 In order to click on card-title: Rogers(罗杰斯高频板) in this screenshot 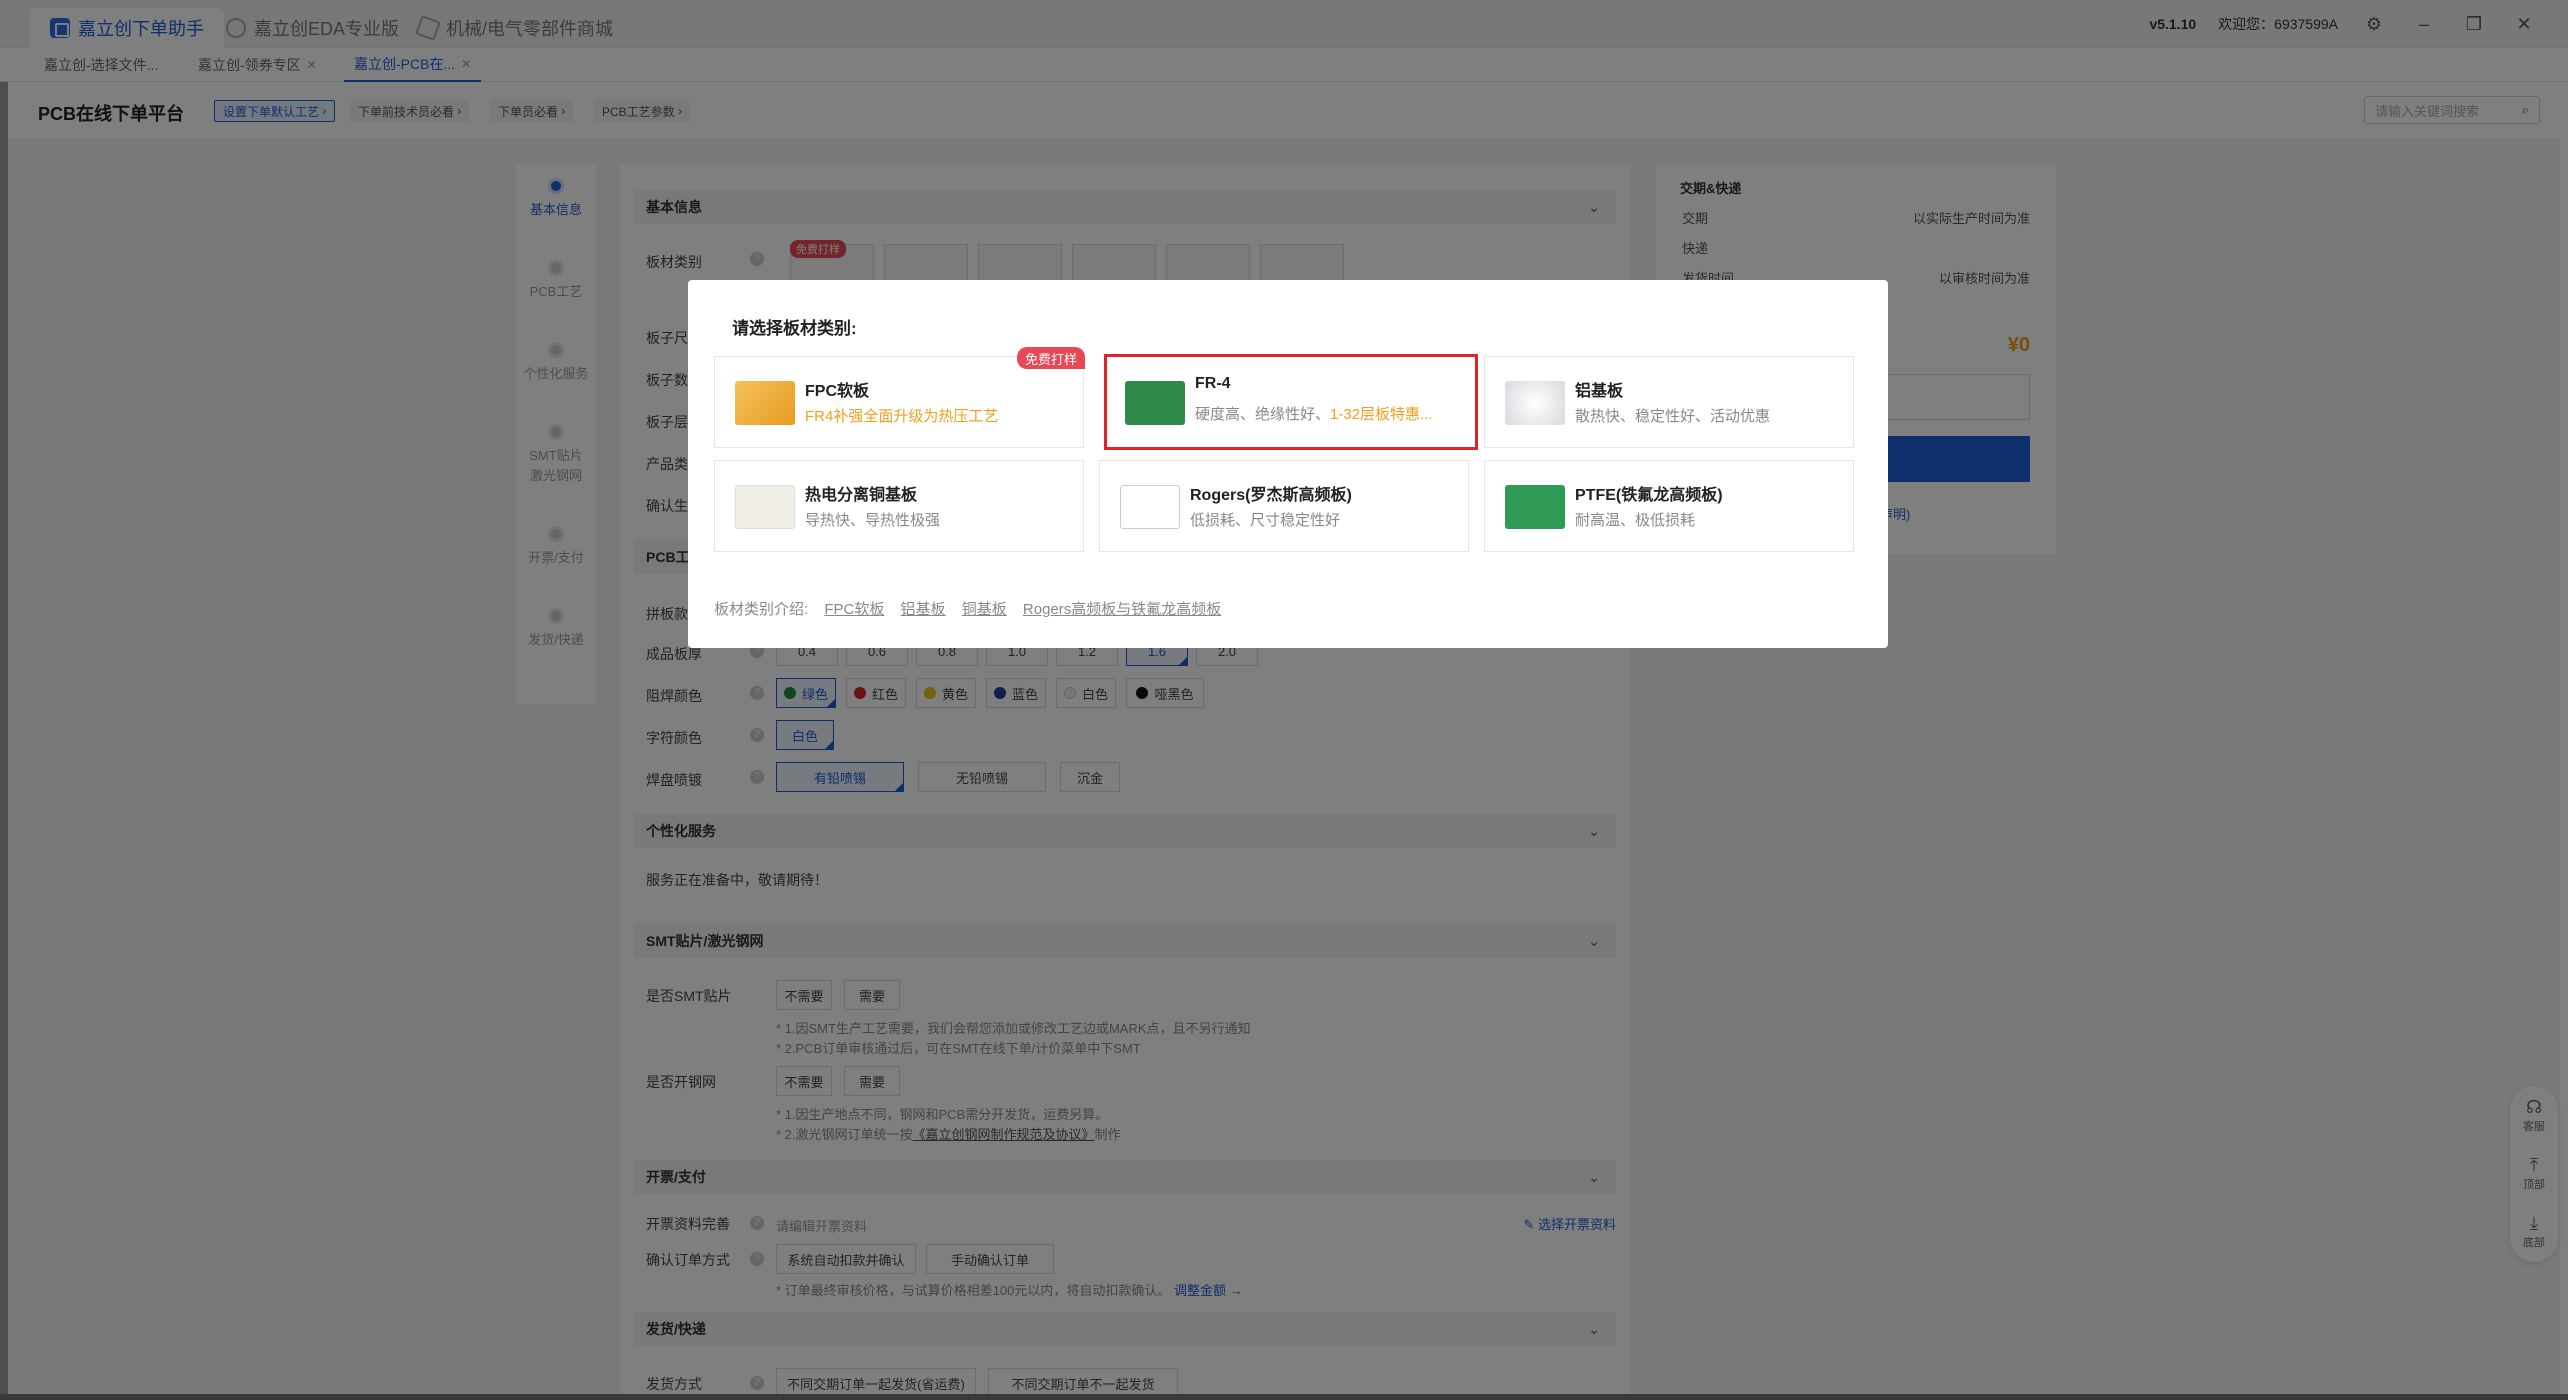, I will do `click(1271, 495)`.